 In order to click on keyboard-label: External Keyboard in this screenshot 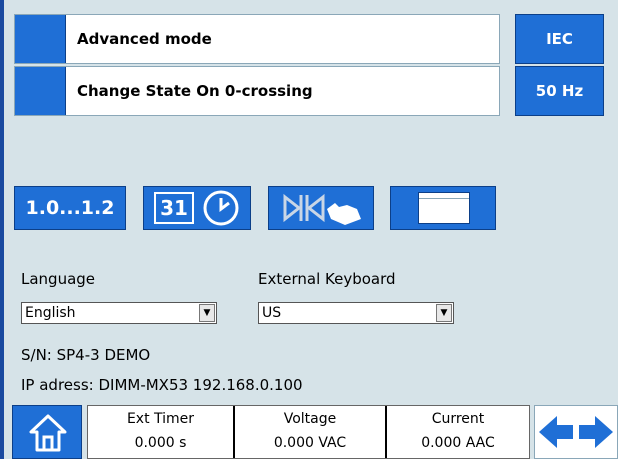, I will do `click(327, 279)`.